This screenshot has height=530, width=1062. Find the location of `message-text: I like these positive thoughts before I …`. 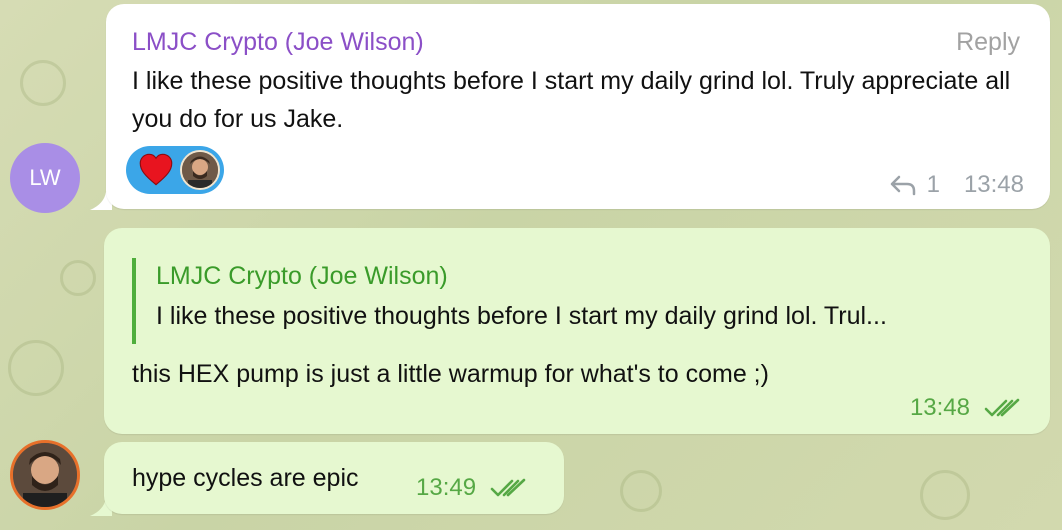

message-text: I like these positive thoughts before I … is located at coordinates (571, 100).